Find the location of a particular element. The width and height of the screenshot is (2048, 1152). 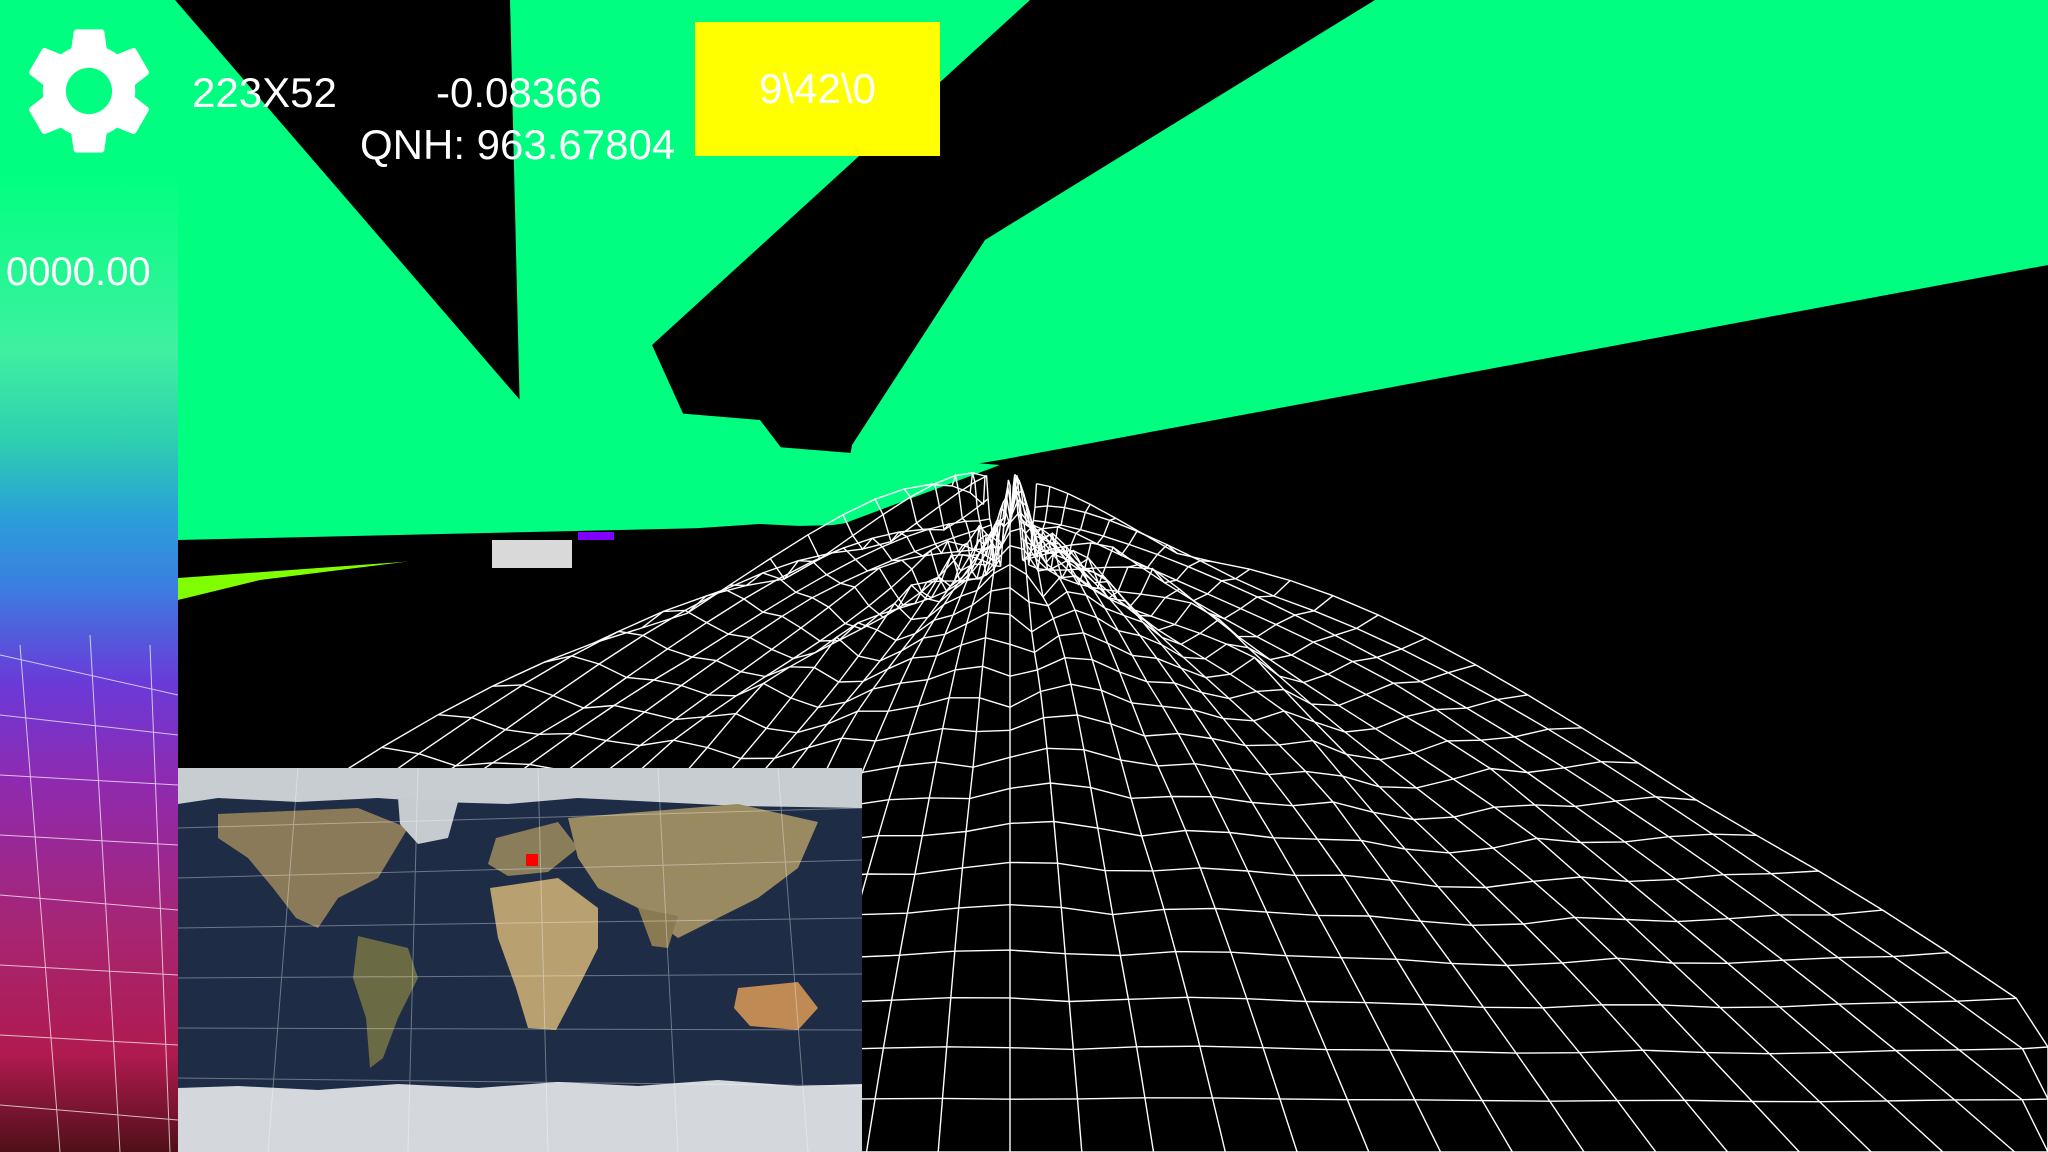

altitude-tape-graphic is located at coordinates (89, 663).